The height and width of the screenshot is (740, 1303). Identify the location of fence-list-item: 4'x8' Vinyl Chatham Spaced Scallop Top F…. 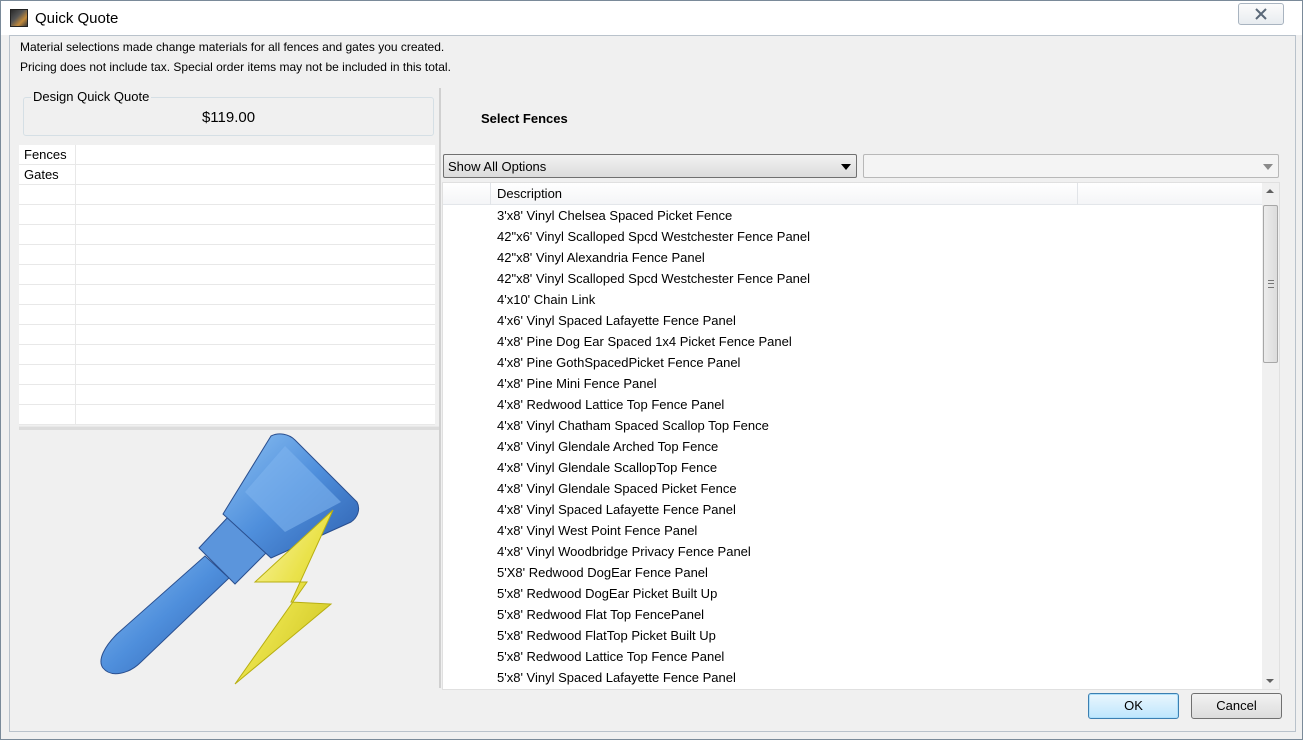
(854, 425).